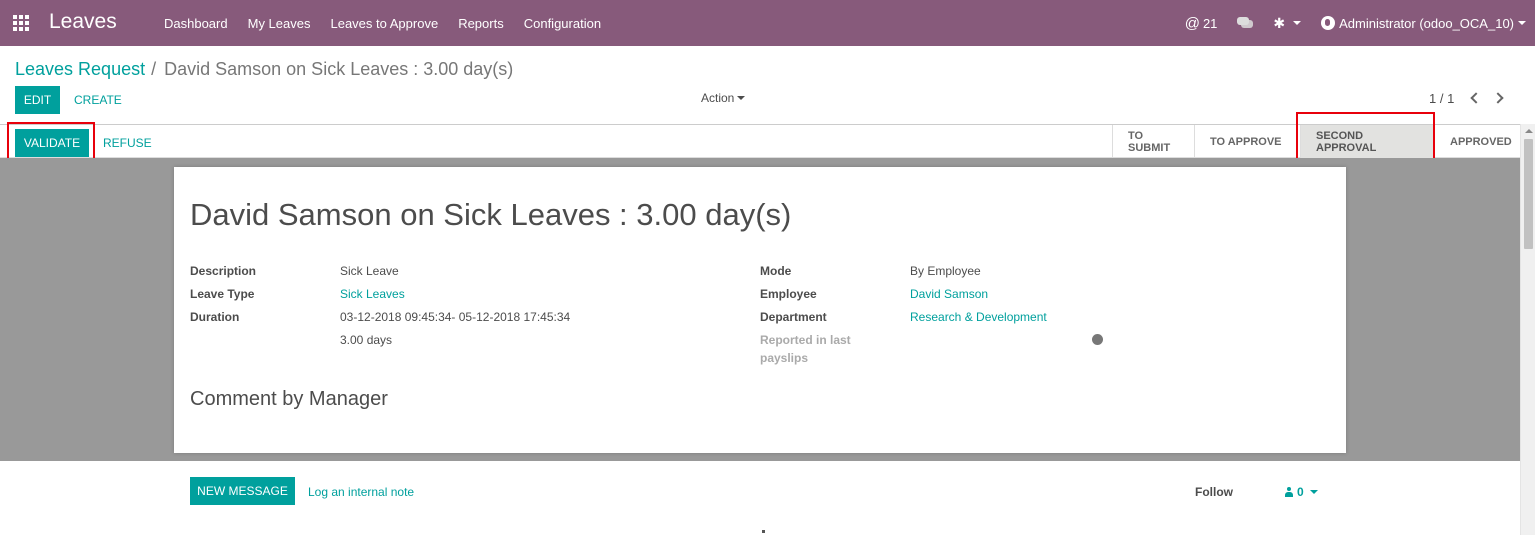 The image size is (1535, 535). What do you see at coordinates (718, 98) in the screenshot?
I see `action-label: Action` at bounding box center [718, 98].